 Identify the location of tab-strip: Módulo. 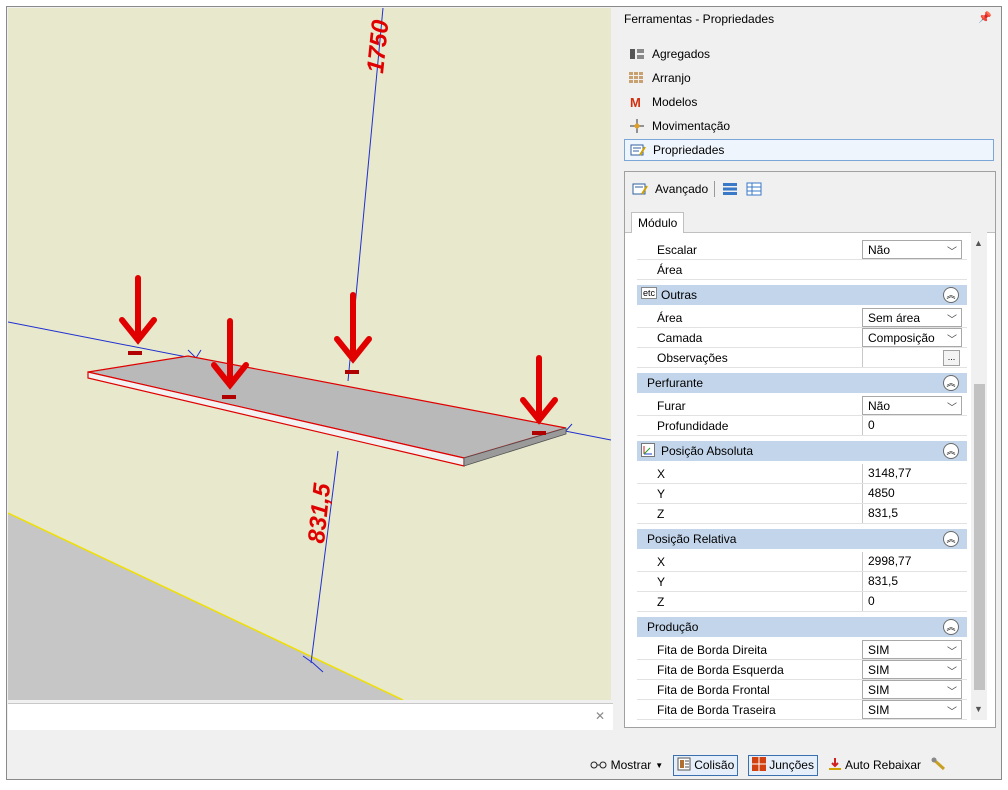
(810, 219).